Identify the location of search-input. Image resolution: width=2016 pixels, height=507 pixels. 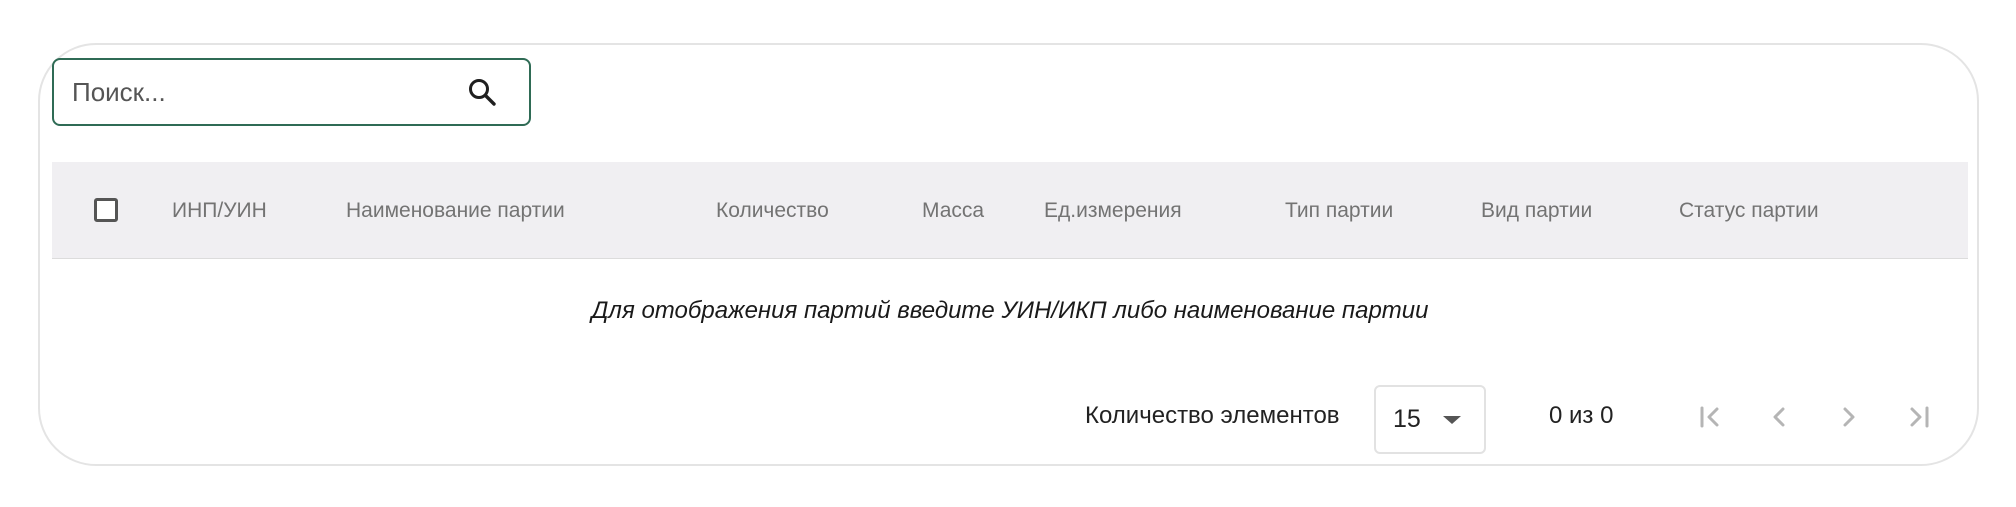
(268, 92).